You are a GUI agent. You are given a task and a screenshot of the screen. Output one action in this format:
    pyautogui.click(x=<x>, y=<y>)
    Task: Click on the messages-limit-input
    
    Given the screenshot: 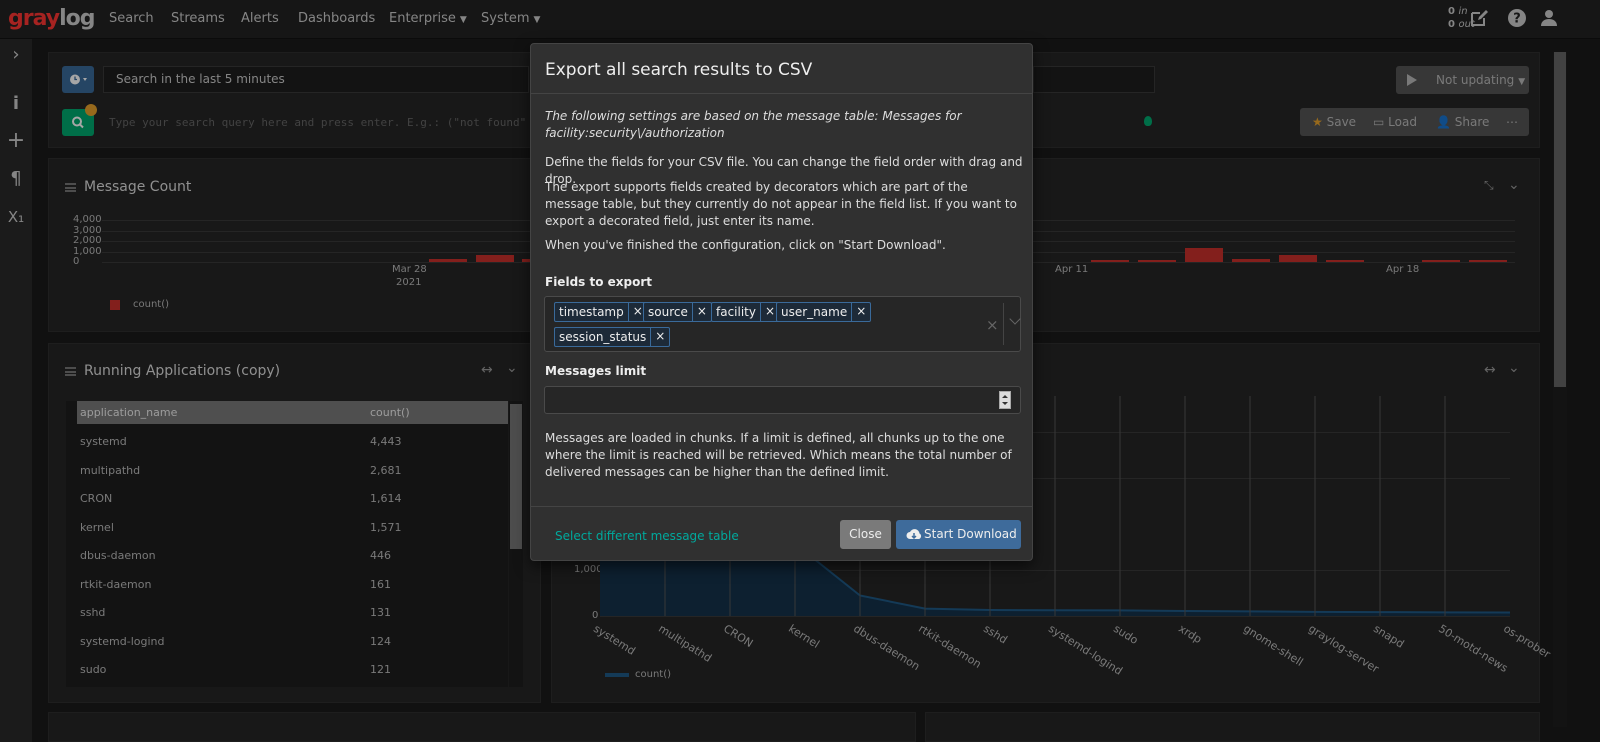 What is the action you would take?
    pyautogui.click(x=782, y=400)
    